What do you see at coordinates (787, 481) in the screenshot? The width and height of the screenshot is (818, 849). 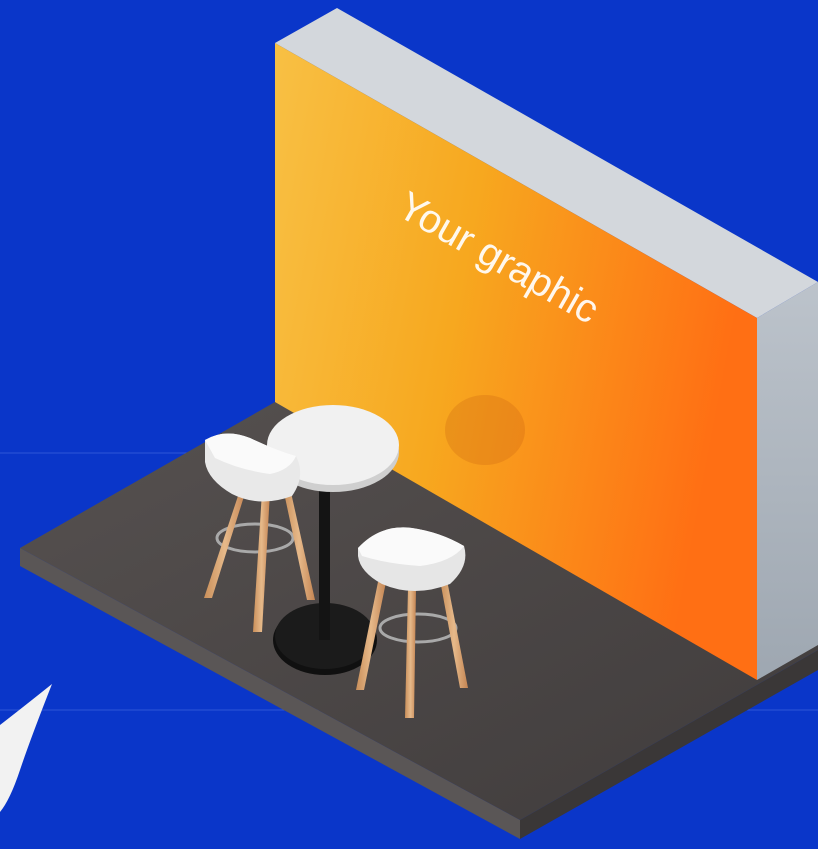 I see `wall-side` at bounding box center [787, 481].